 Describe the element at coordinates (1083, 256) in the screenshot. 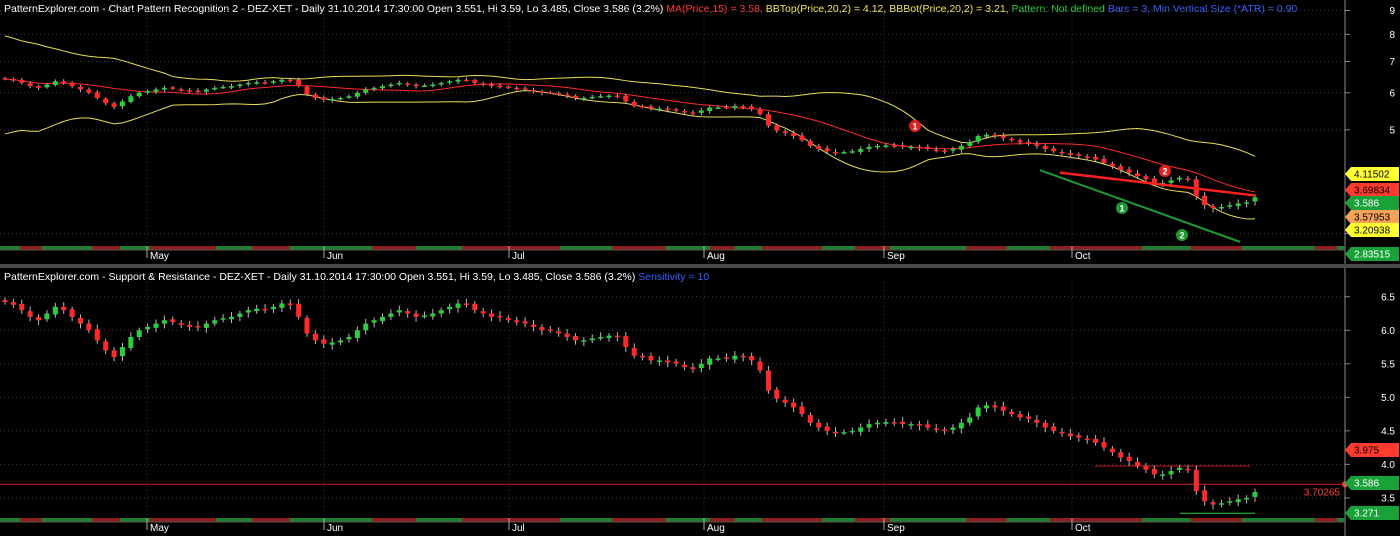

I see `month-label: Oct` at that location.